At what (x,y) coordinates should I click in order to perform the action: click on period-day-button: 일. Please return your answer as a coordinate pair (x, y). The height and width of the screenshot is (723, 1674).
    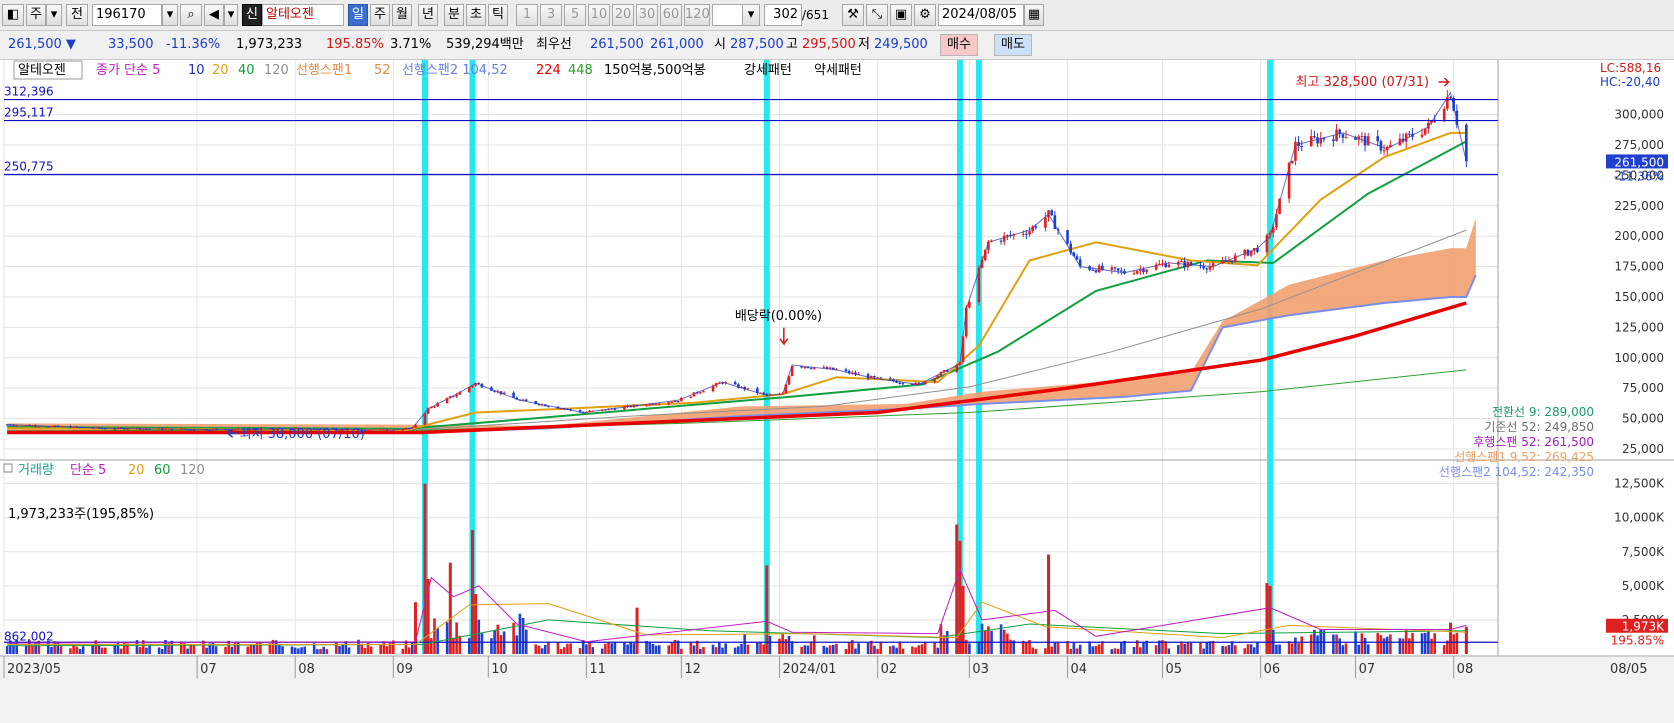
    Looking at the image, I should click on (358, 15).